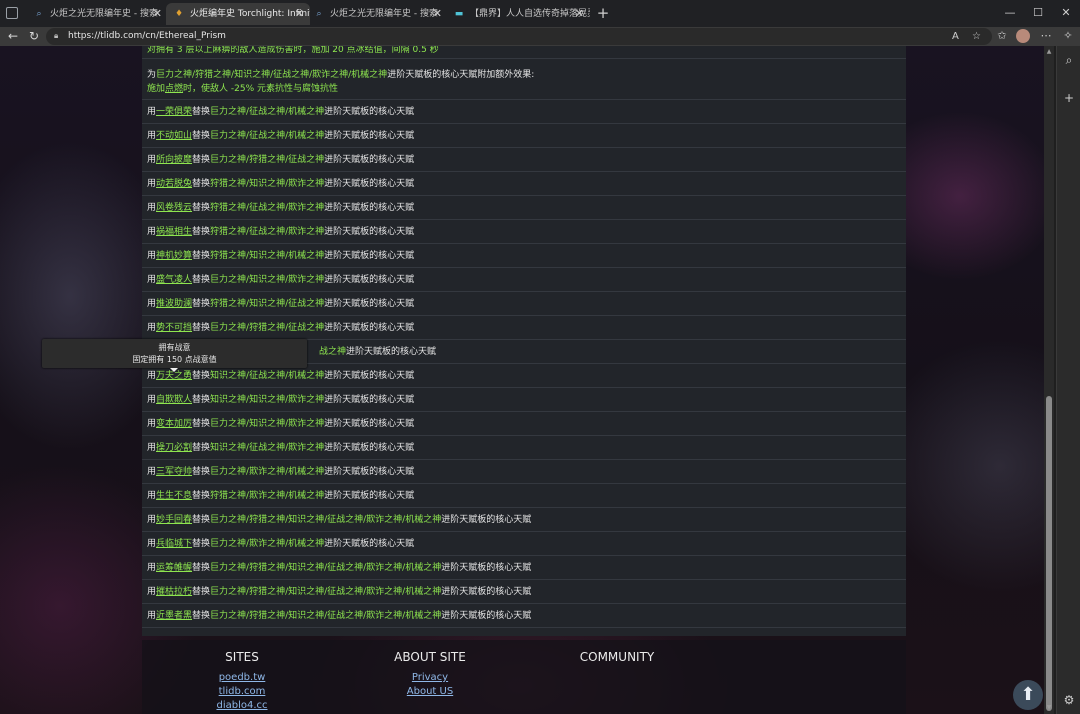 The width and height of the screenshot is (1080, 714). I want to click on talent-link: 动若脱兔, so click(174, 184).